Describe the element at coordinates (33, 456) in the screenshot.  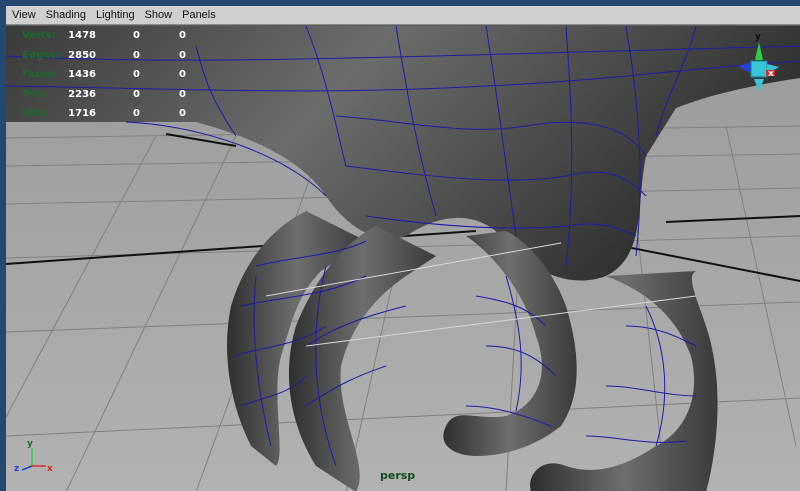
I see `axis-indicator-icon: y z x` at that location.